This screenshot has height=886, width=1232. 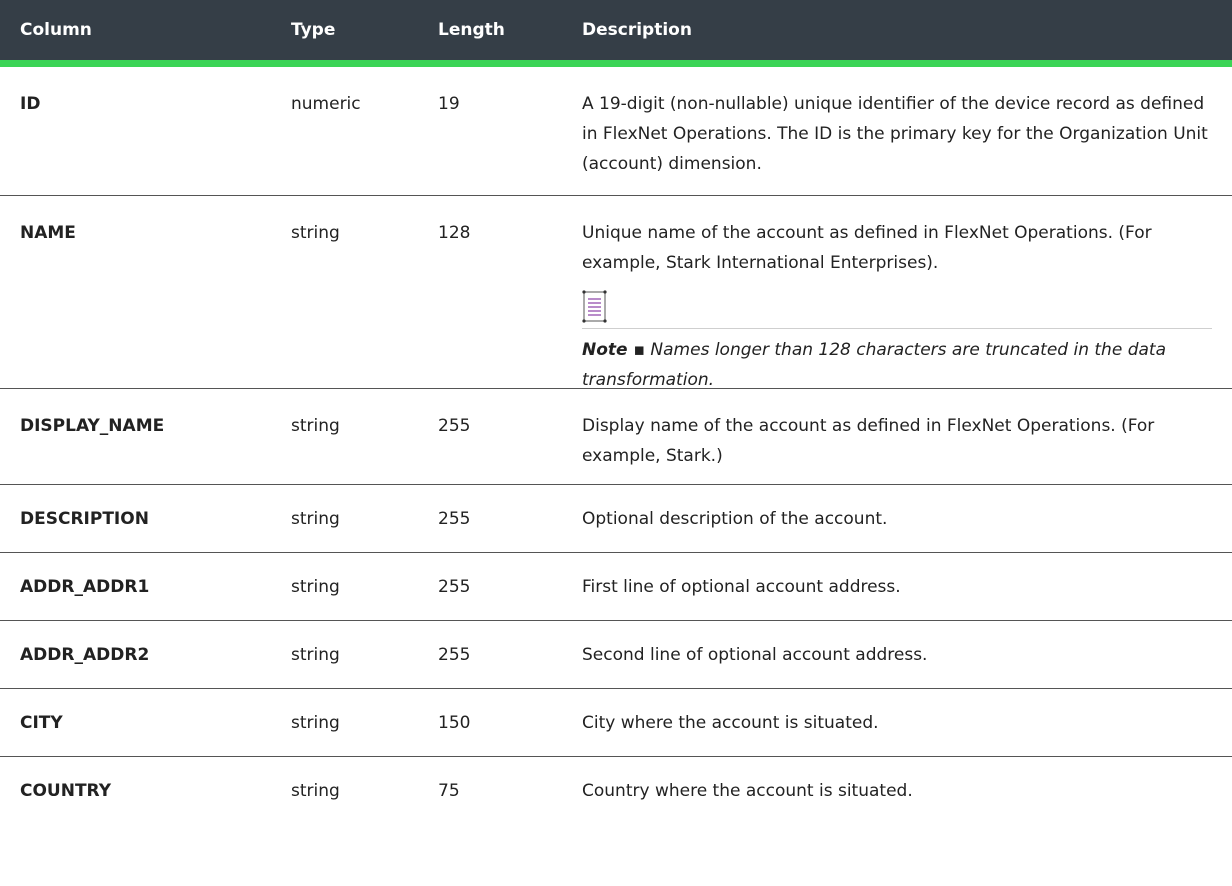 What do you see at coordinates (741, 587) in the screenshot?
I see `row-description: First line of optional account address.` at bounding box center [741, 587].